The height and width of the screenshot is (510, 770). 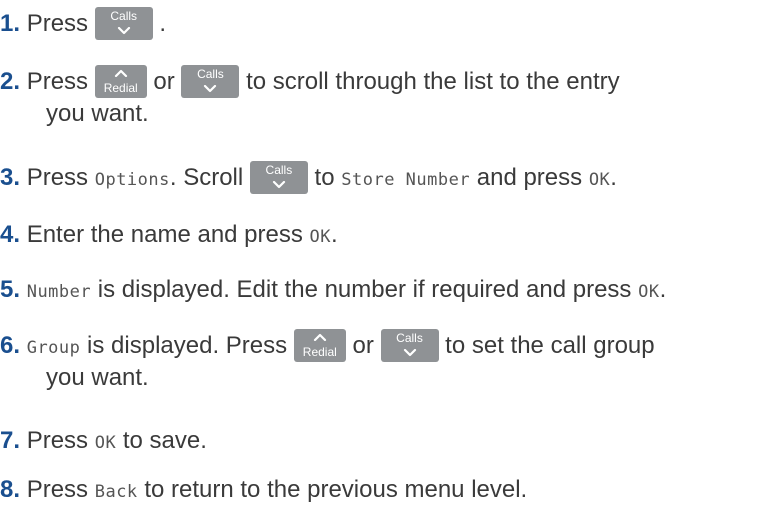 I want to click on step-1: 1. Press Calls ., so click(x=385, y=24).